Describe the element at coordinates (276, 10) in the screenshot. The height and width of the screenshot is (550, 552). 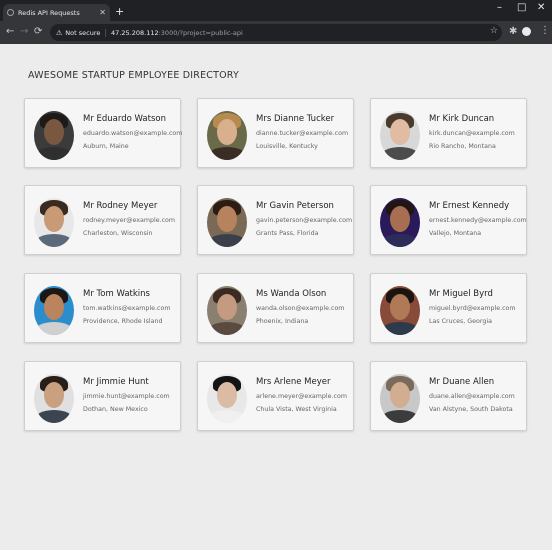
I see `browser-titlebar: Redis API Requests ✕ + – □ ✕` at that location.